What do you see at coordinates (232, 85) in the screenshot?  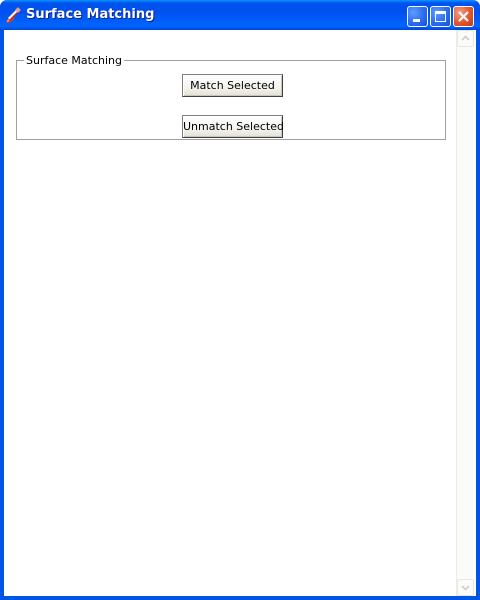 I see `match-selected-button: Match Selected` at bounding box center [232, 85].